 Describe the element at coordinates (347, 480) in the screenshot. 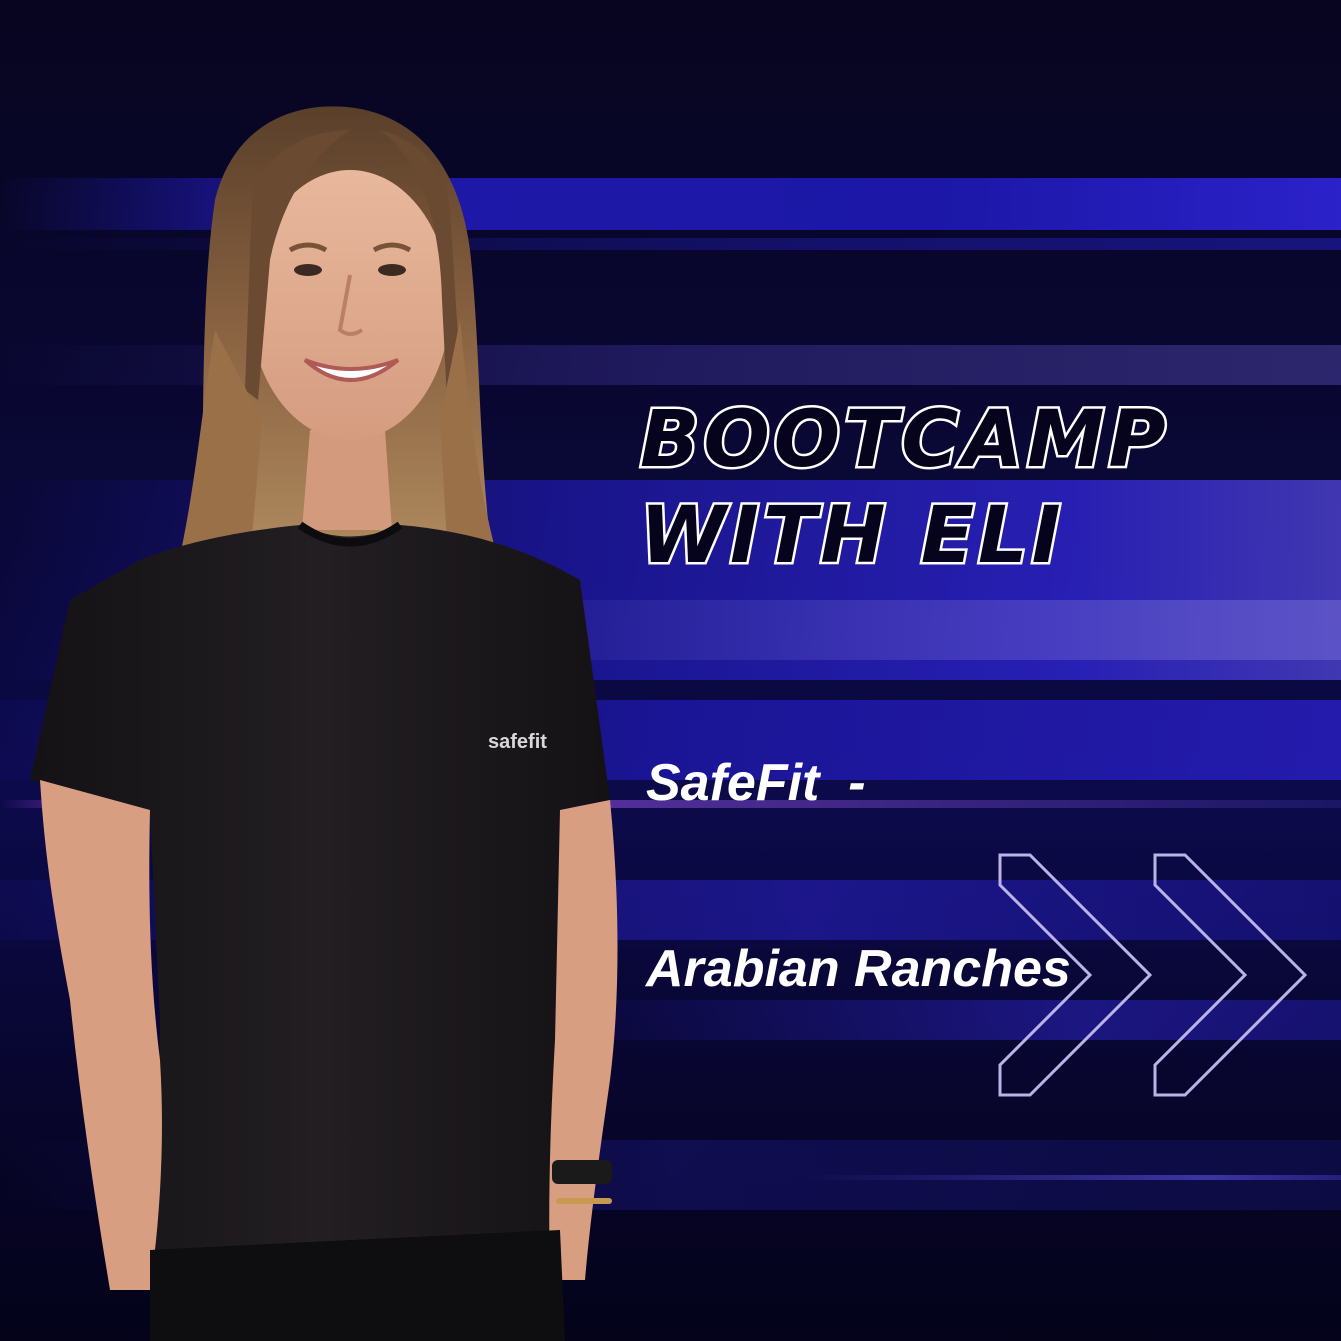

I see `neck` at that location.